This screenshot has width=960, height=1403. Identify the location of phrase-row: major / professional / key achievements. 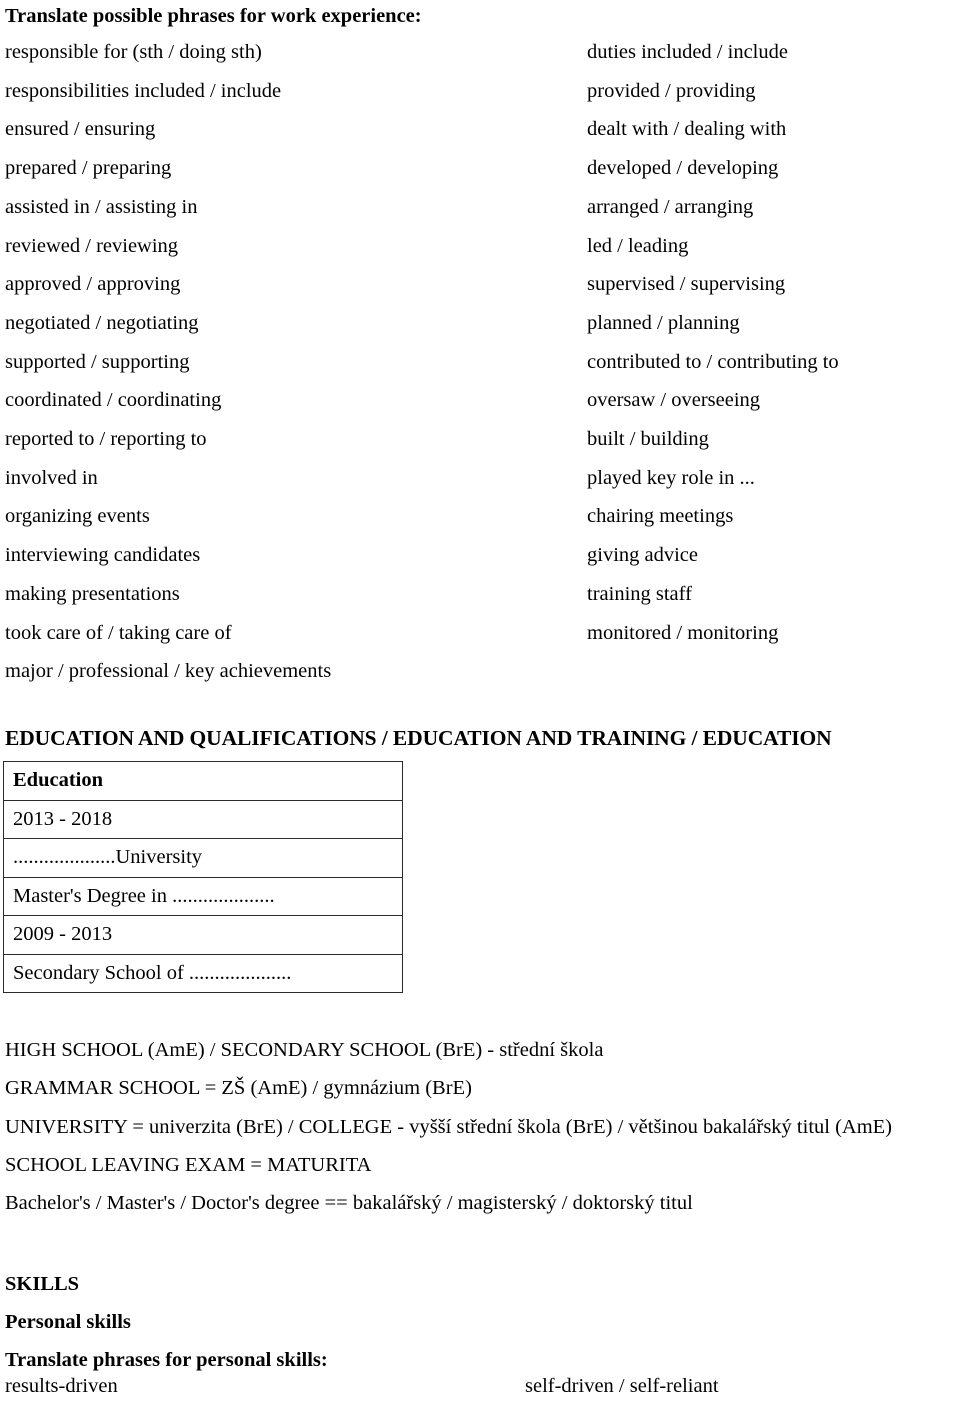
(480, 671).